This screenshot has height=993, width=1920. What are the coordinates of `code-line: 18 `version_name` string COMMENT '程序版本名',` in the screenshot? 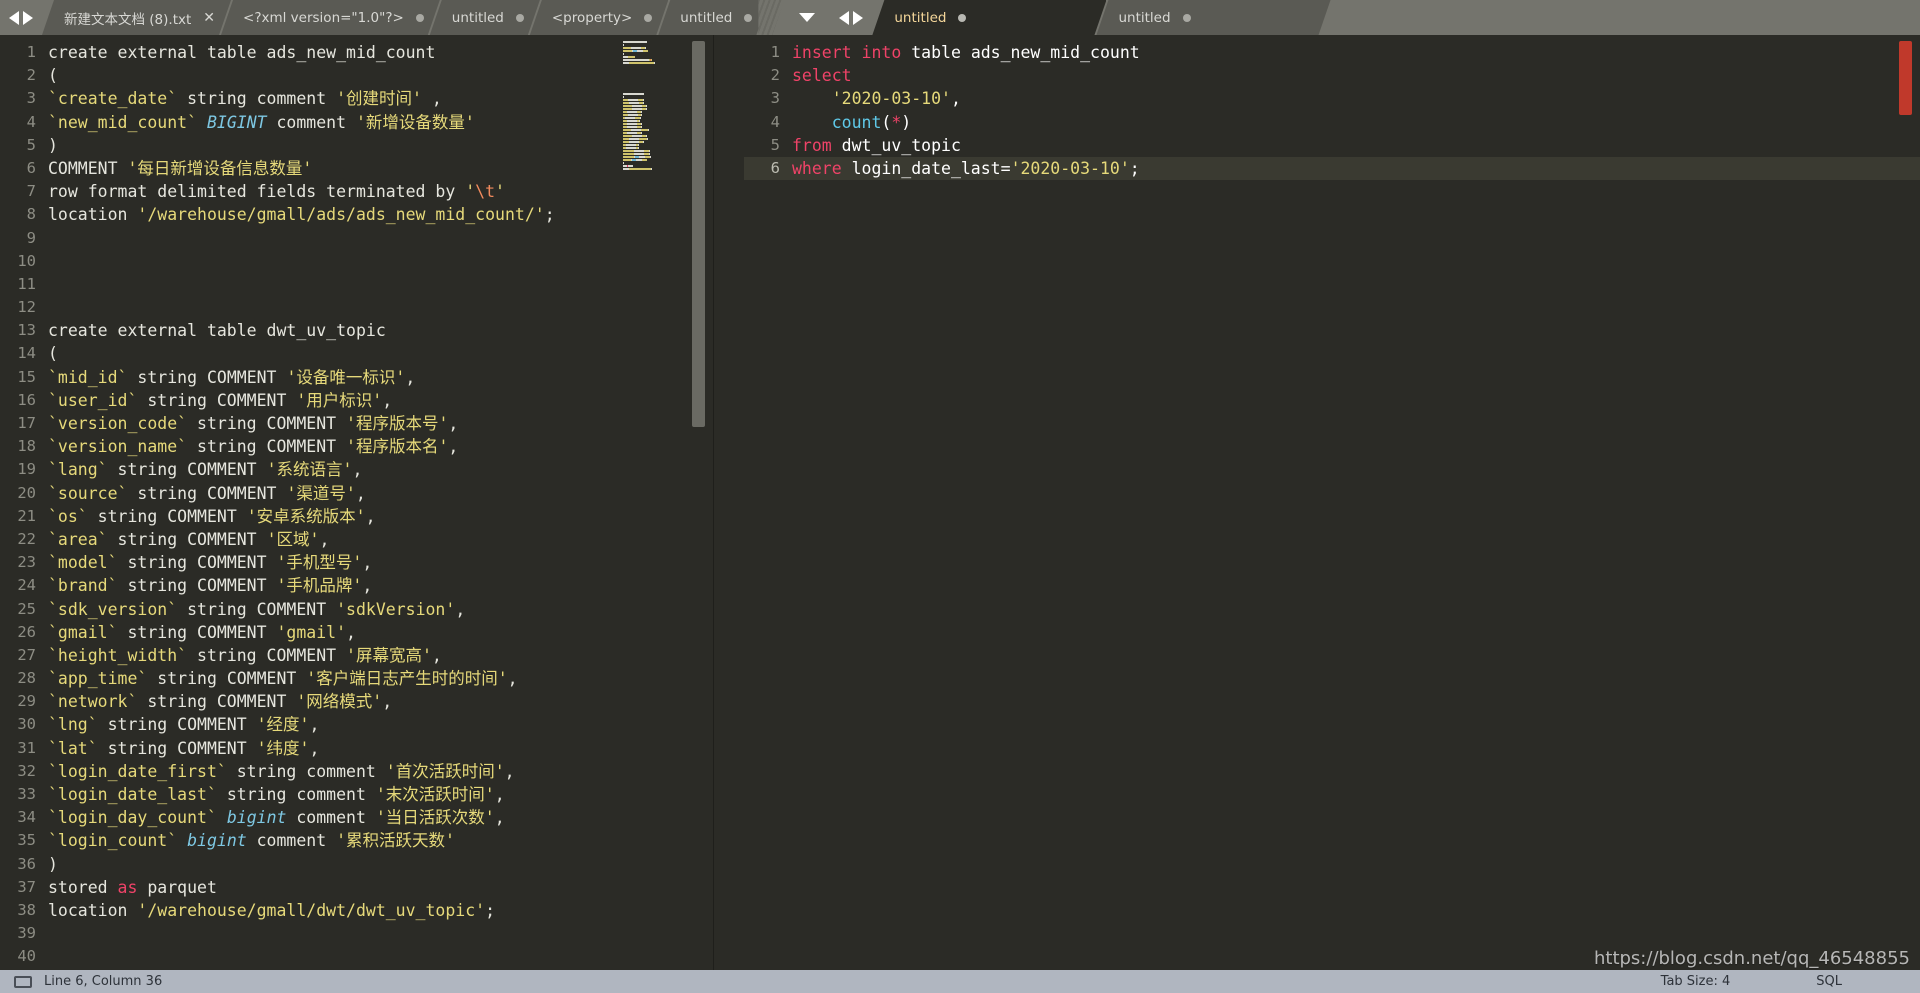 It's located at (356, 446).